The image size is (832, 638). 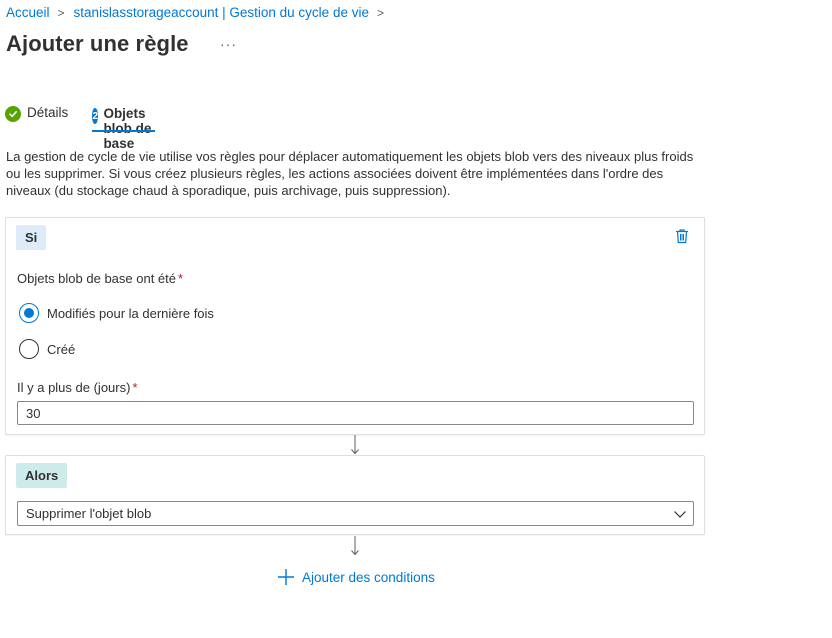 I want to click on check-icon, so click(x=13, y=114).